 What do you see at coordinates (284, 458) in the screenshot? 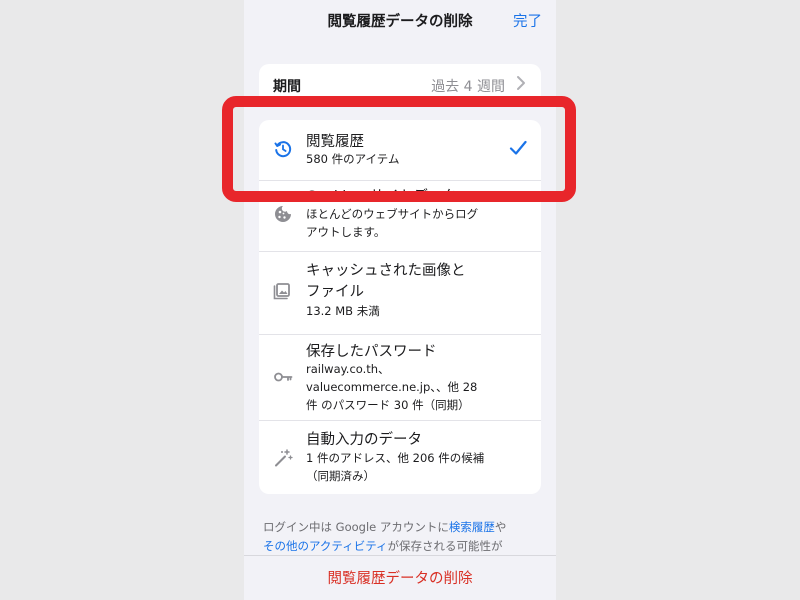
I see `magic-wand-icon` at bounding box center [284, 458].